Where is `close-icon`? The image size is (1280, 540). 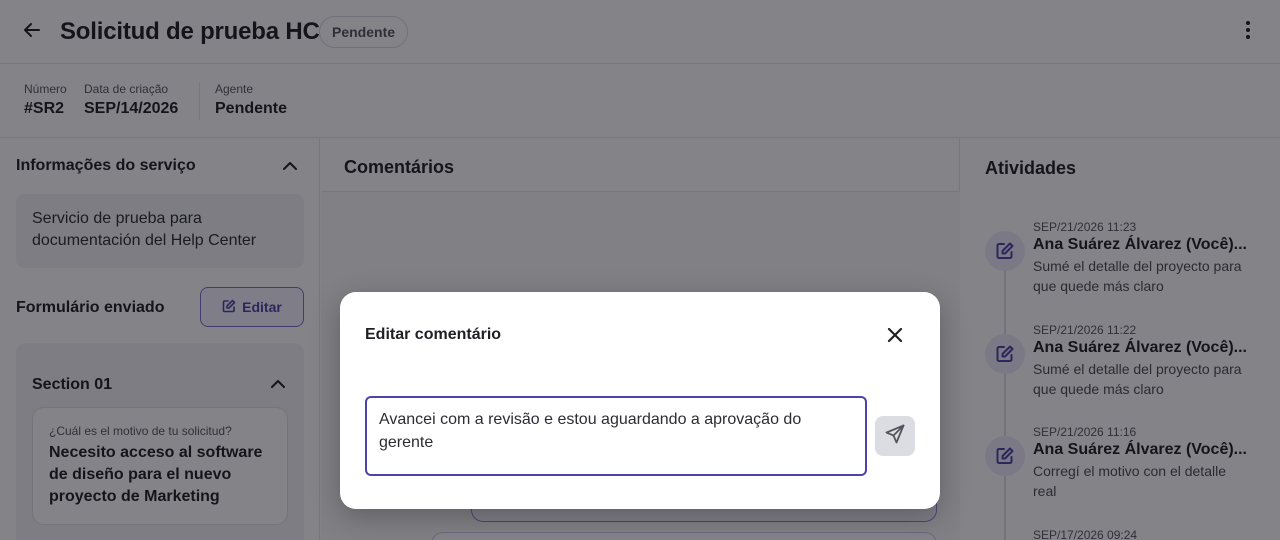 close-icon is located at coordinates (895, 337).